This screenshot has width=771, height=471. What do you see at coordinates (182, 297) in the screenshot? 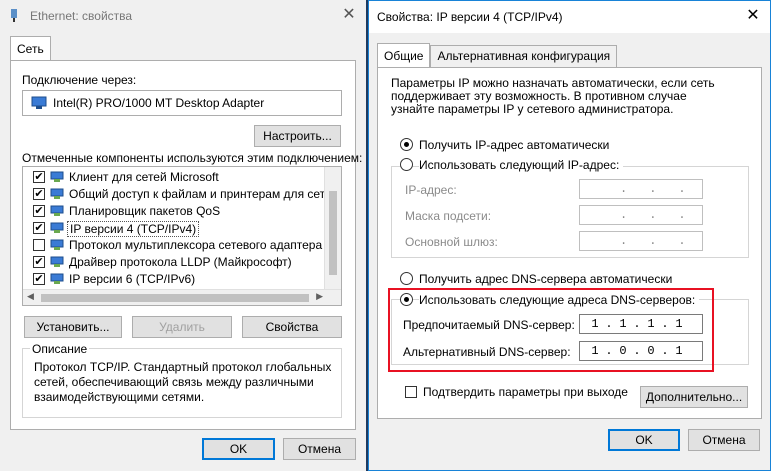
I see `horizontal-scrollbar: ◀ ▶` at bounding box center [182, 297].